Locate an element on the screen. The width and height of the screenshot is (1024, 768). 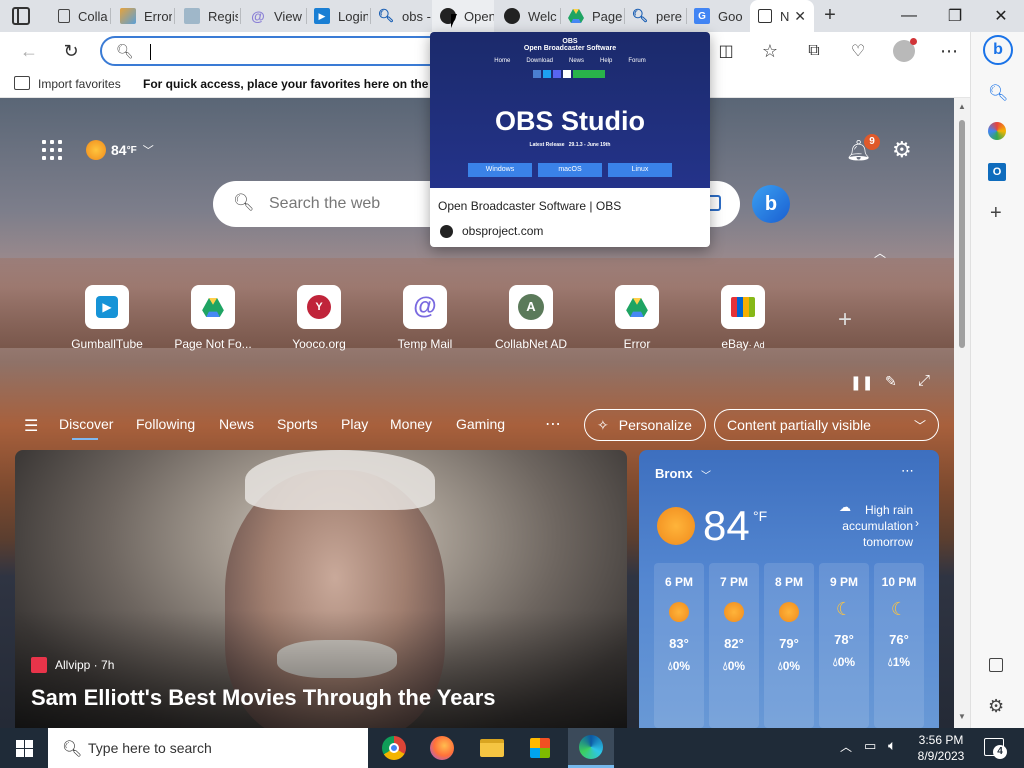
quick-link-yooco: Y Yooco.org is located at coordinates (319, 318).